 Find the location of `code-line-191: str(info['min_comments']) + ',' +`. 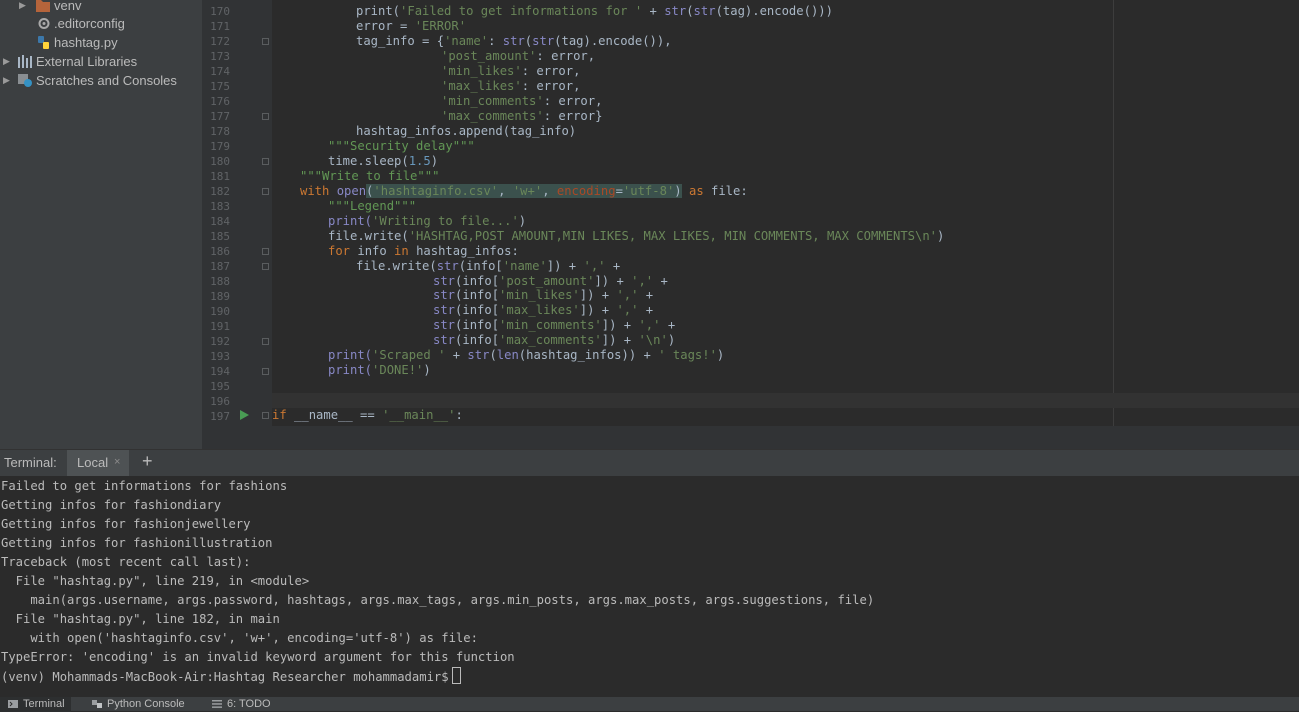

code-line-191: str(info['min_comments']) + ',' + is located at coordinates (554, 325).